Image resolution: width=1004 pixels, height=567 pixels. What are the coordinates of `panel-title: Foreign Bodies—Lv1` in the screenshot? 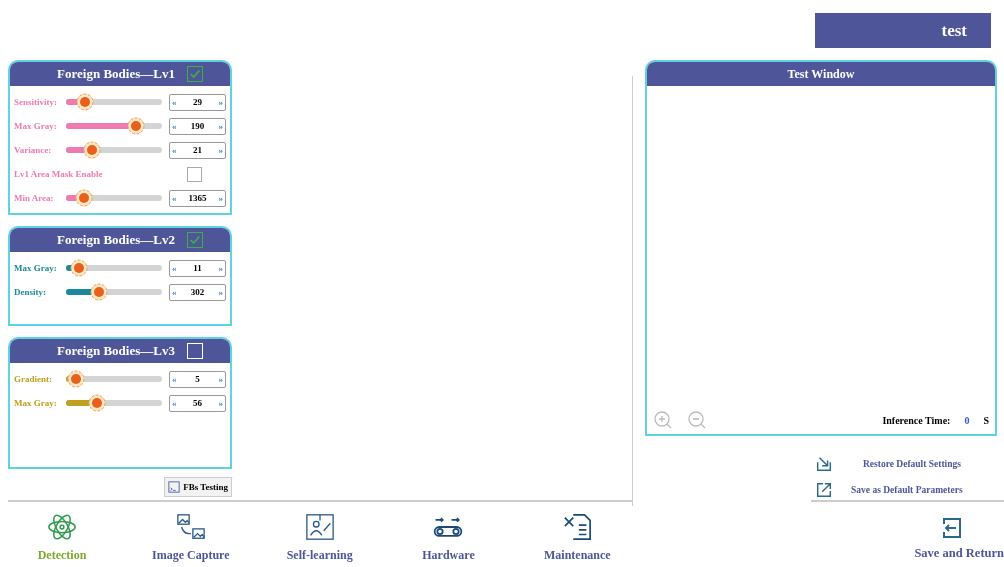 It's located at (116, 74).